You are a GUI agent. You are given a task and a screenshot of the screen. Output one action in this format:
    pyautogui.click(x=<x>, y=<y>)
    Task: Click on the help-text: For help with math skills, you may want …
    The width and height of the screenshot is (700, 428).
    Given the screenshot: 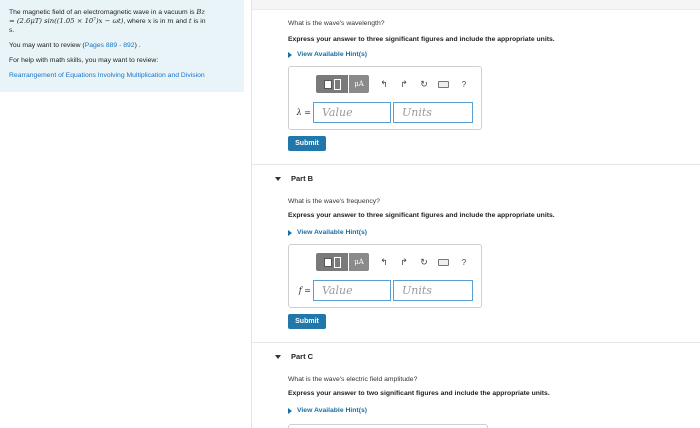 What is the action you would take?
    pyautogui.click(x=84, y=60)
    